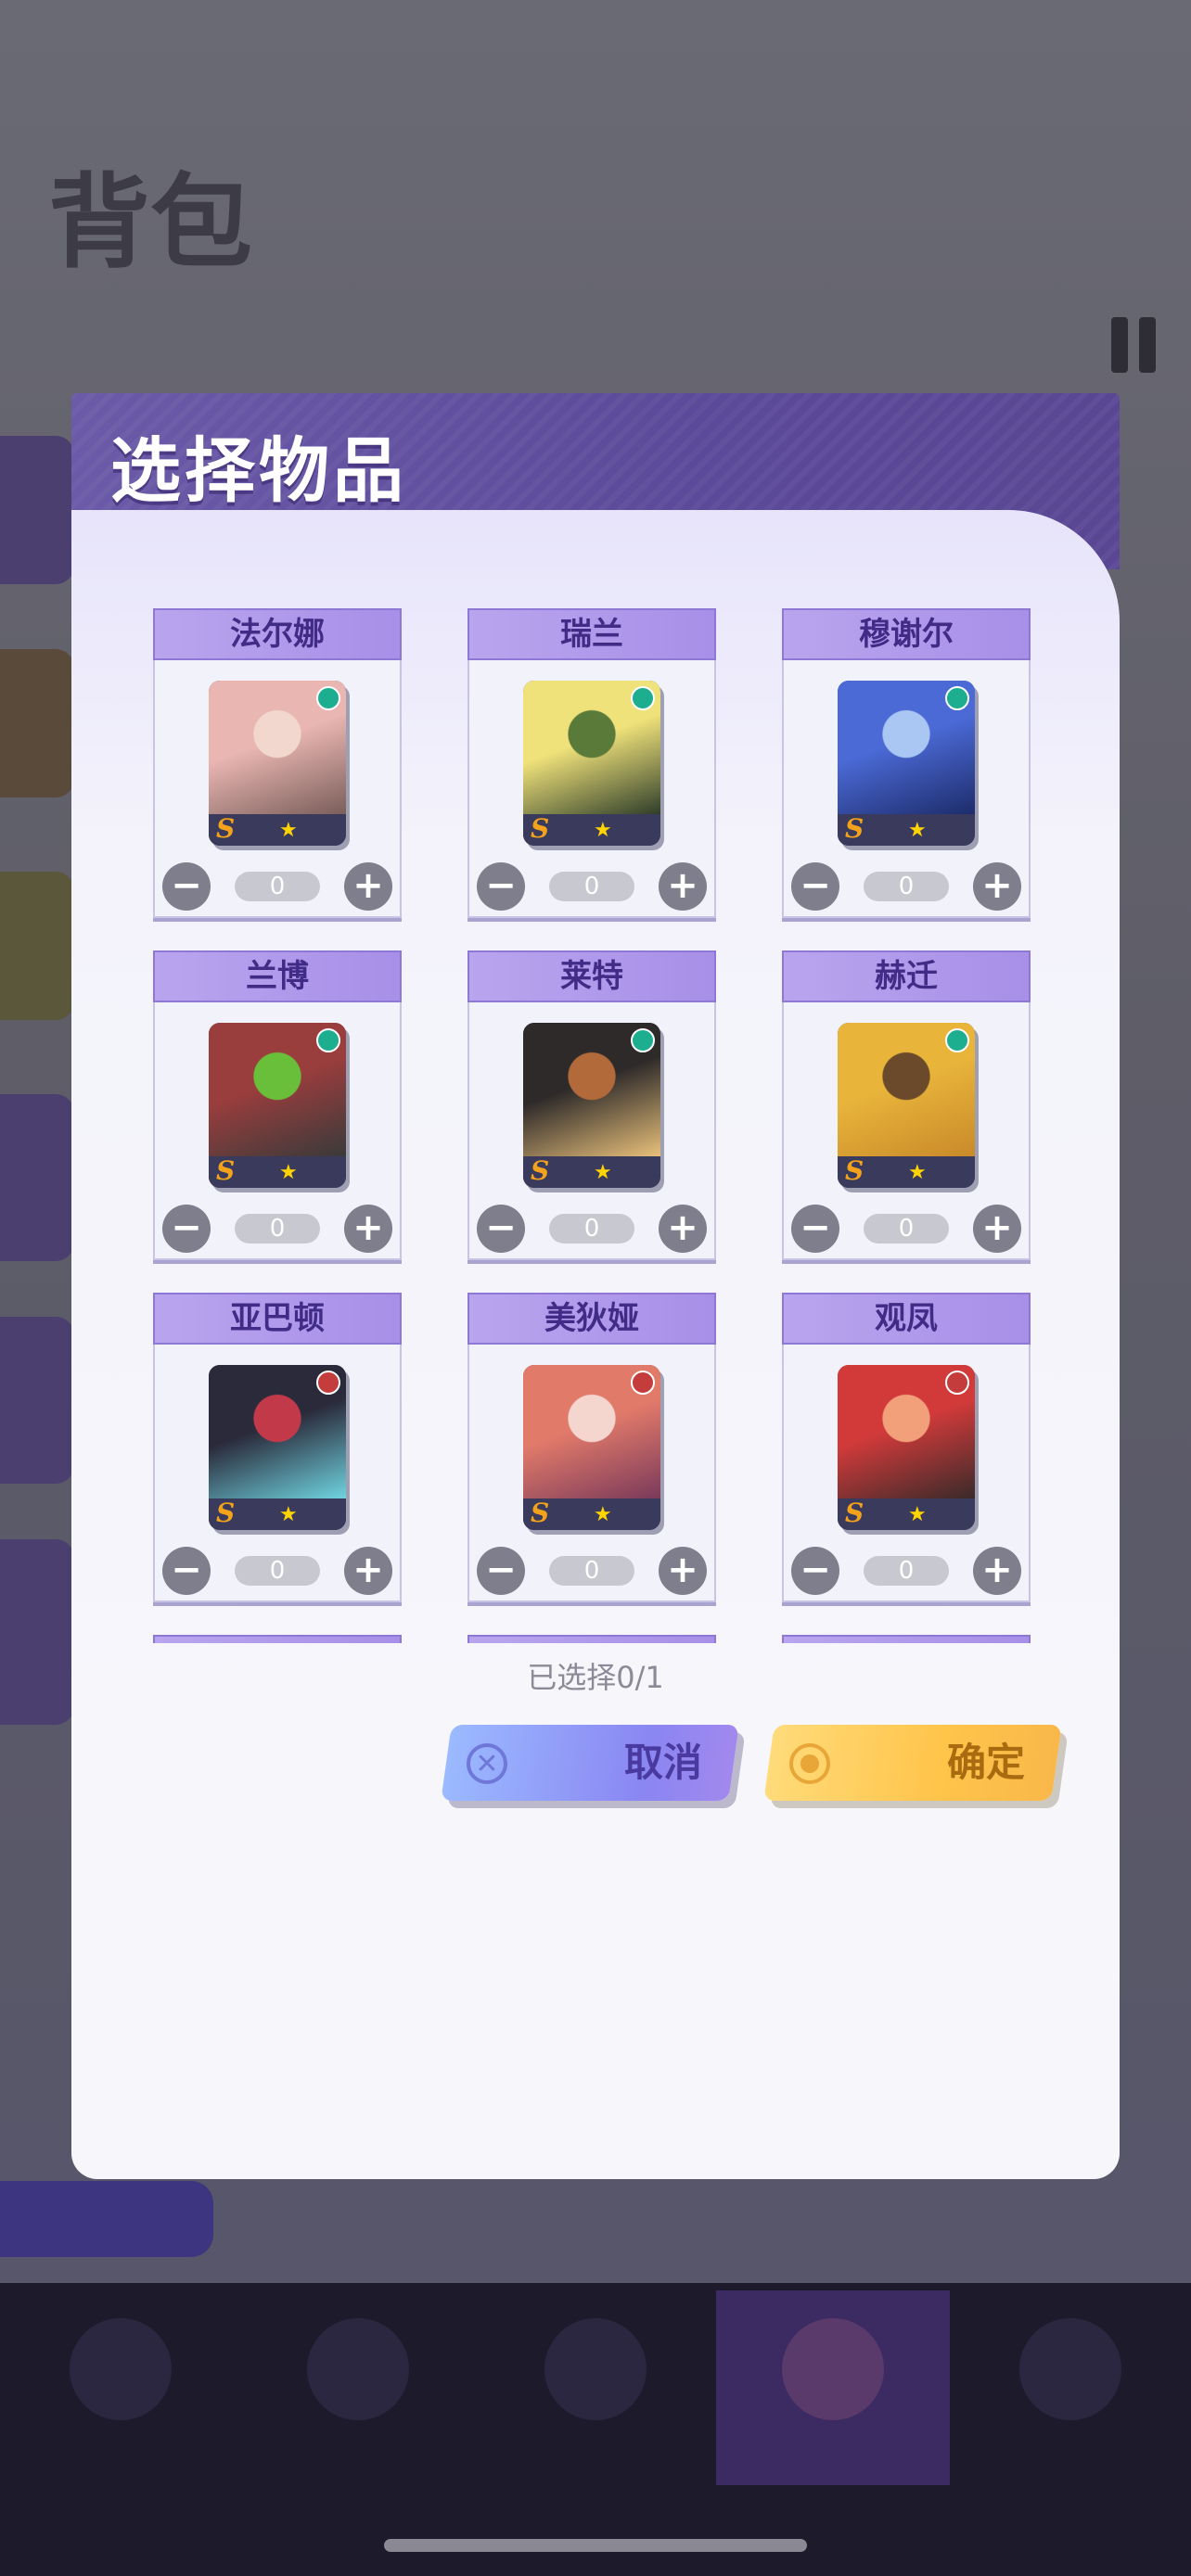 The image size is (1191, 2576). Describe the element at coordinates (912, 1763) in the screenshot. I see `confirm-button: 确定` at that location.